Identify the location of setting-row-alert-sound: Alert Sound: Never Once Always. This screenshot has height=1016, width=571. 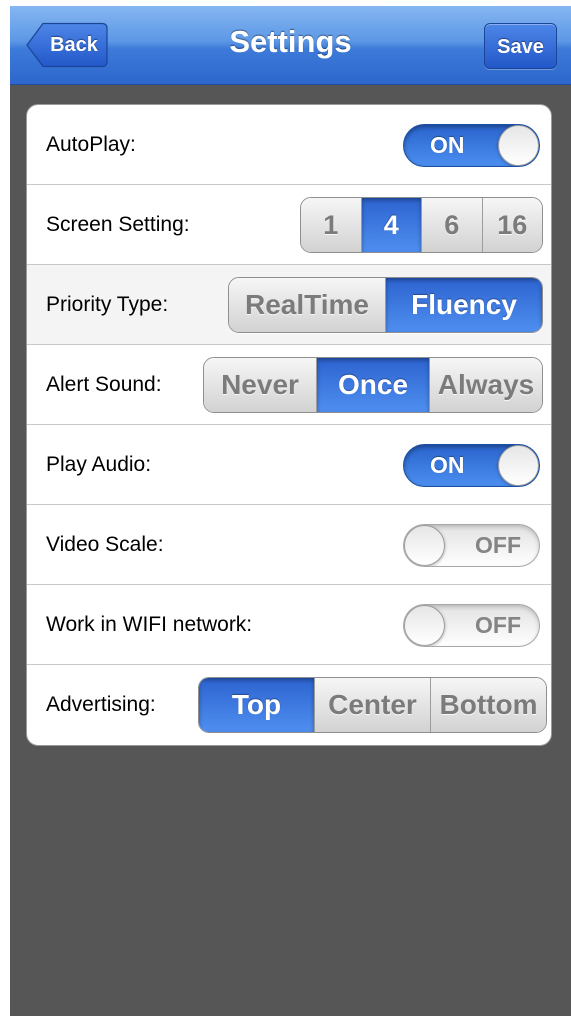
(289, 385).